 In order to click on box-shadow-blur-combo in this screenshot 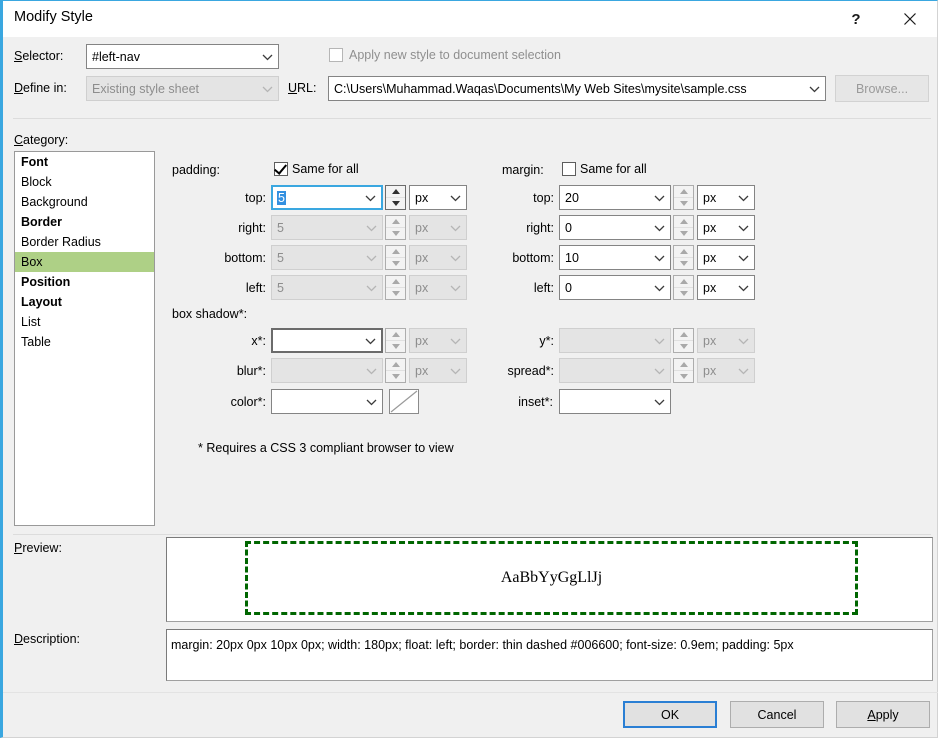, I will do `click(327, 370)`.